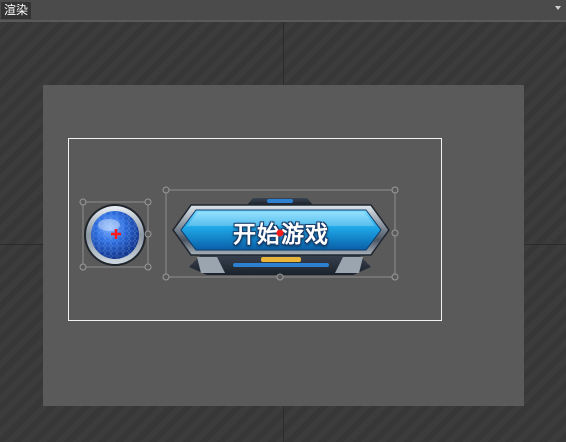 The width and height of the screenshot is (566, 442). What do you see at coordinates (239, 233) in the screenshot?
I see `selection-overlay` at bounding box center [239, 233].